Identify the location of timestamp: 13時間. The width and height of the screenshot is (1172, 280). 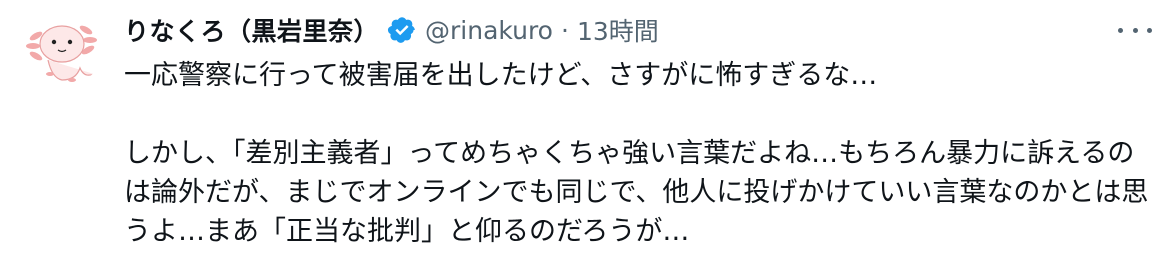
(618, 30).